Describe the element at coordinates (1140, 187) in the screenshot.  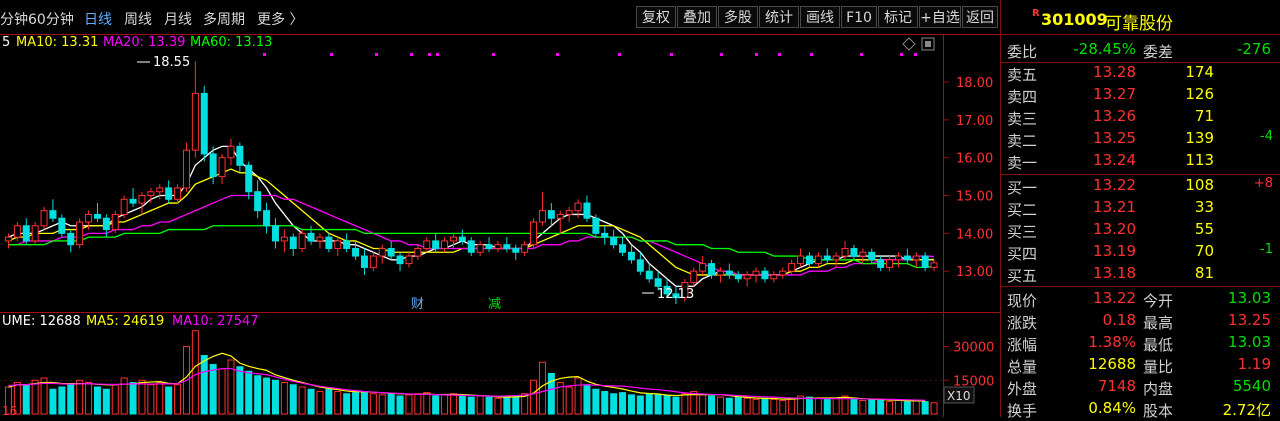
I see `bids-row: 买一 13.22 108 +8` at that location.